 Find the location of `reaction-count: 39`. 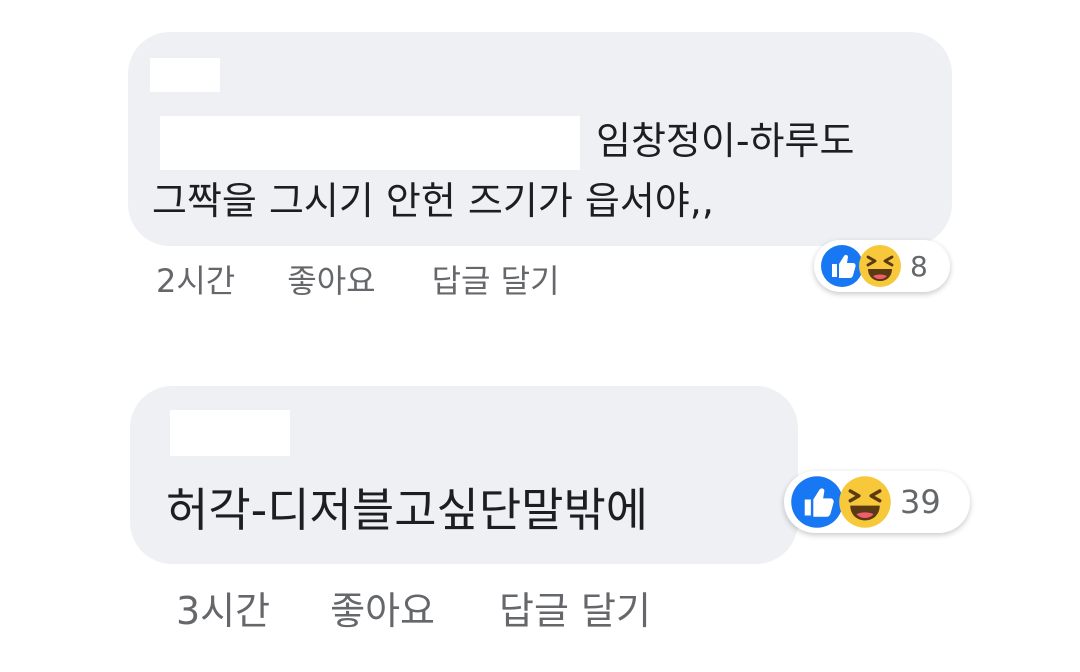

reaction-count: 39 is located at coordinates (920, 502).